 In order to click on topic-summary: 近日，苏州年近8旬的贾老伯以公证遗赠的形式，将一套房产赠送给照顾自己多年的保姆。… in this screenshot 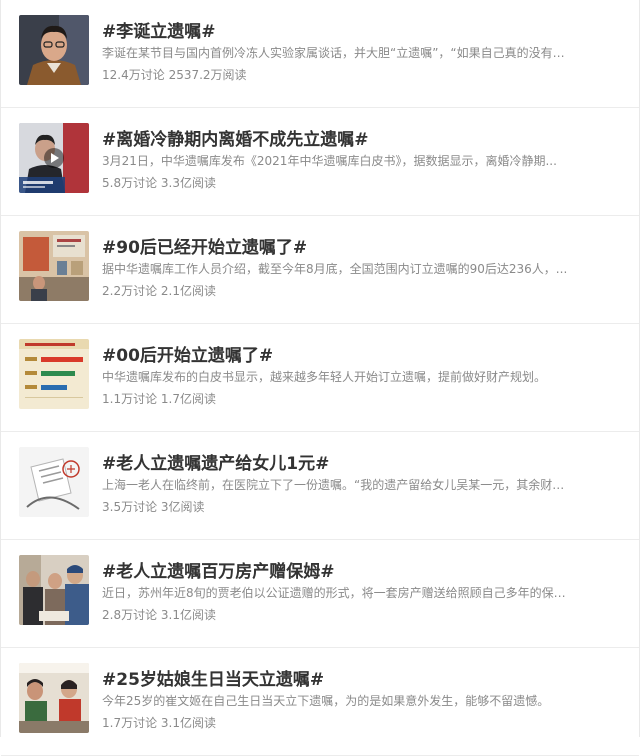, I will do `click(337, 593)`.